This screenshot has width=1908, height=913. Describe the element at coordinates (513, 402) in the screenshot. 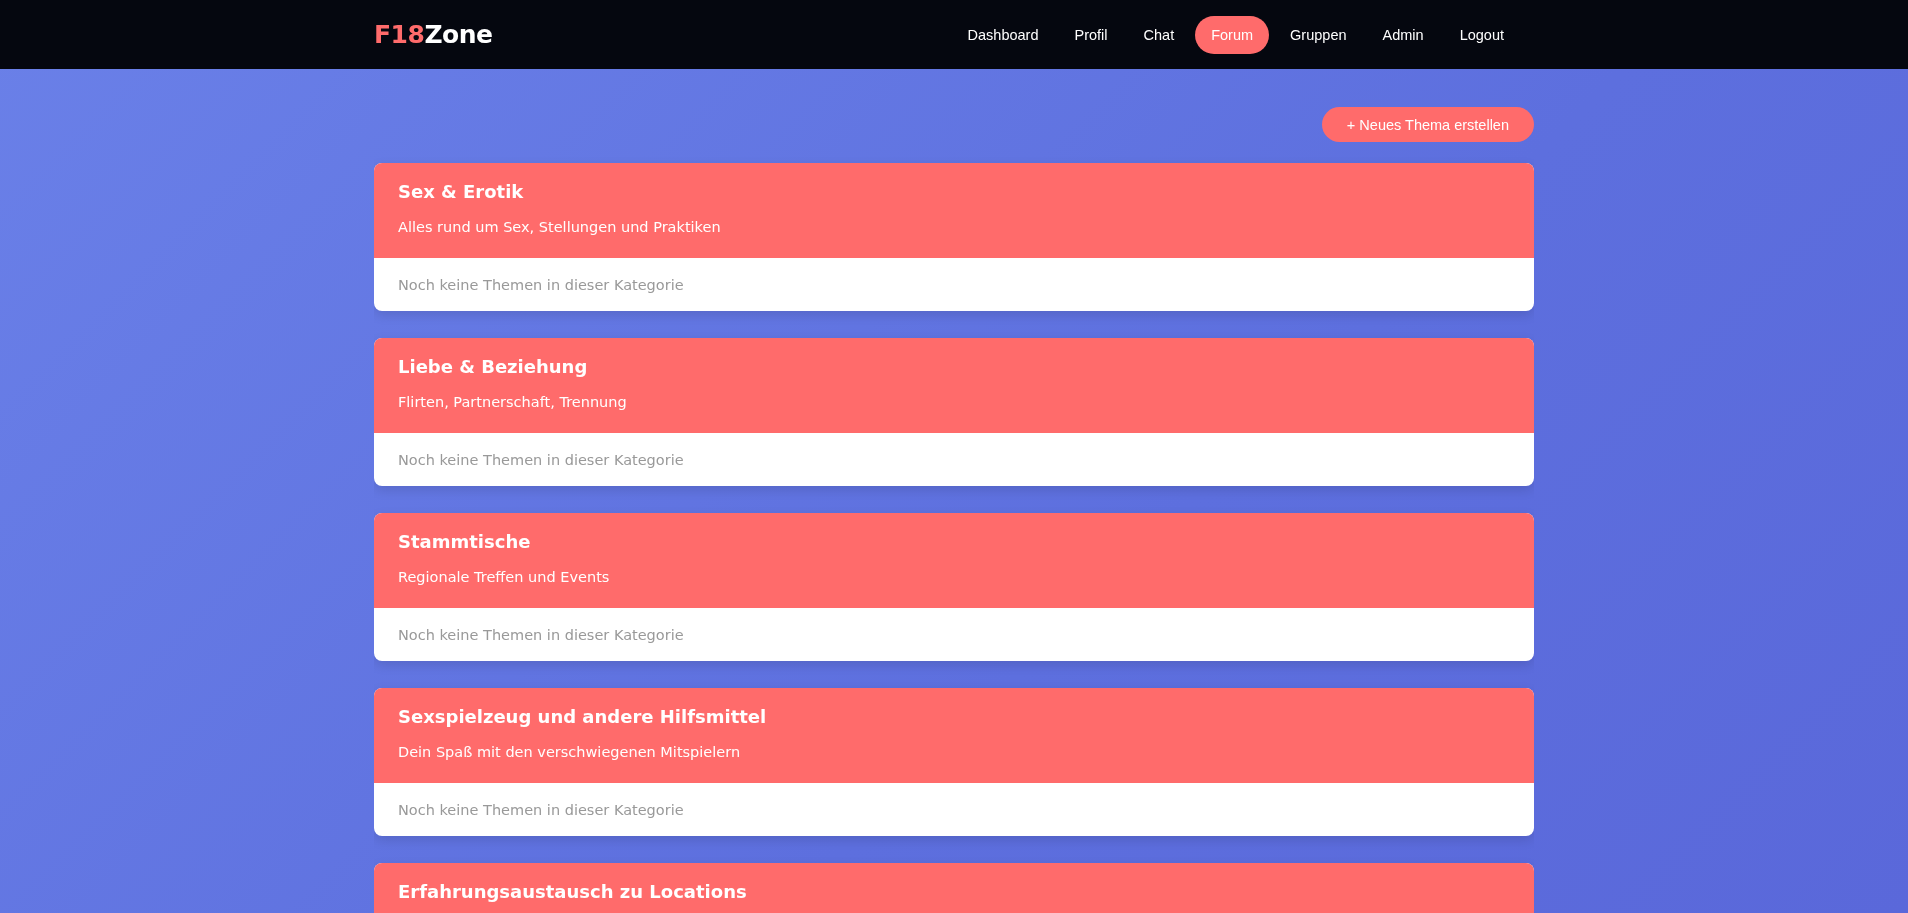

I see `category-description: Flirten, Partnerschaft, Trennung` at that location.